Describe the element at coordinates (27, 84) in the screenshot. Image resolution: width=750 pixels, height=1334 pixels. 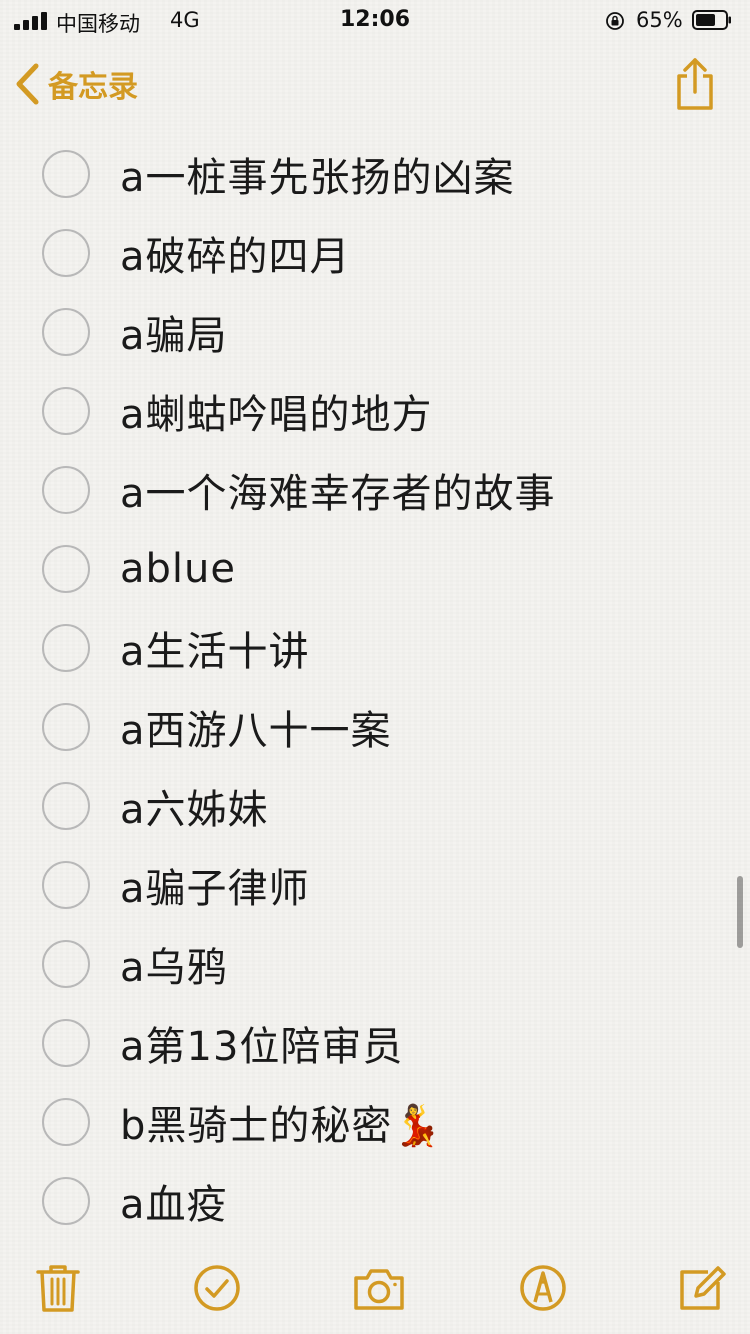
I see `chevron-left-icon` at that location.